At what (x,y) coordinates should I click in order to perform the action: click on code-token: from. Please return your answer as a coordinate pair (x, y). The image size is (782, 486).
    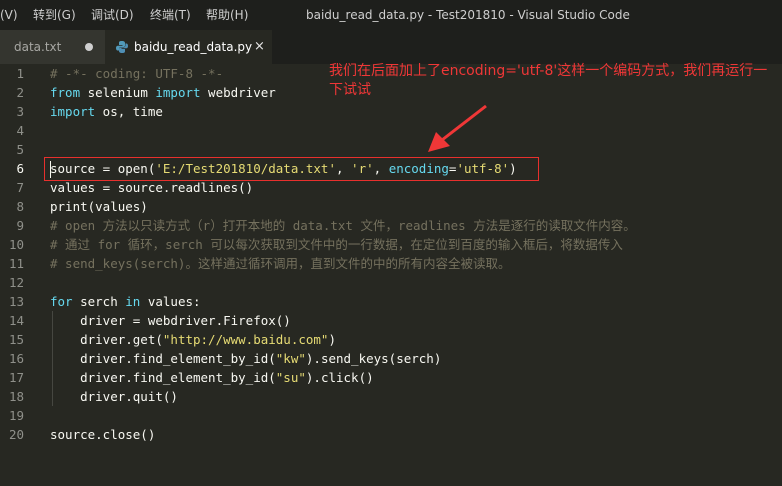
    Looking at the image, I should click on (65, 92).